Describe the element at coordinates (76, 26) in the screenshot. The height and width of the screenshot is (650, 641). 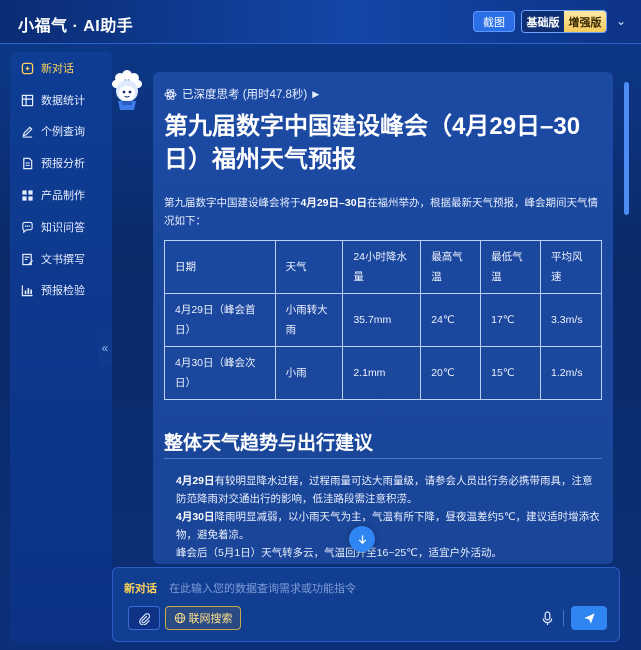
I see `app-title: 小福气 · AI助手` at that location.